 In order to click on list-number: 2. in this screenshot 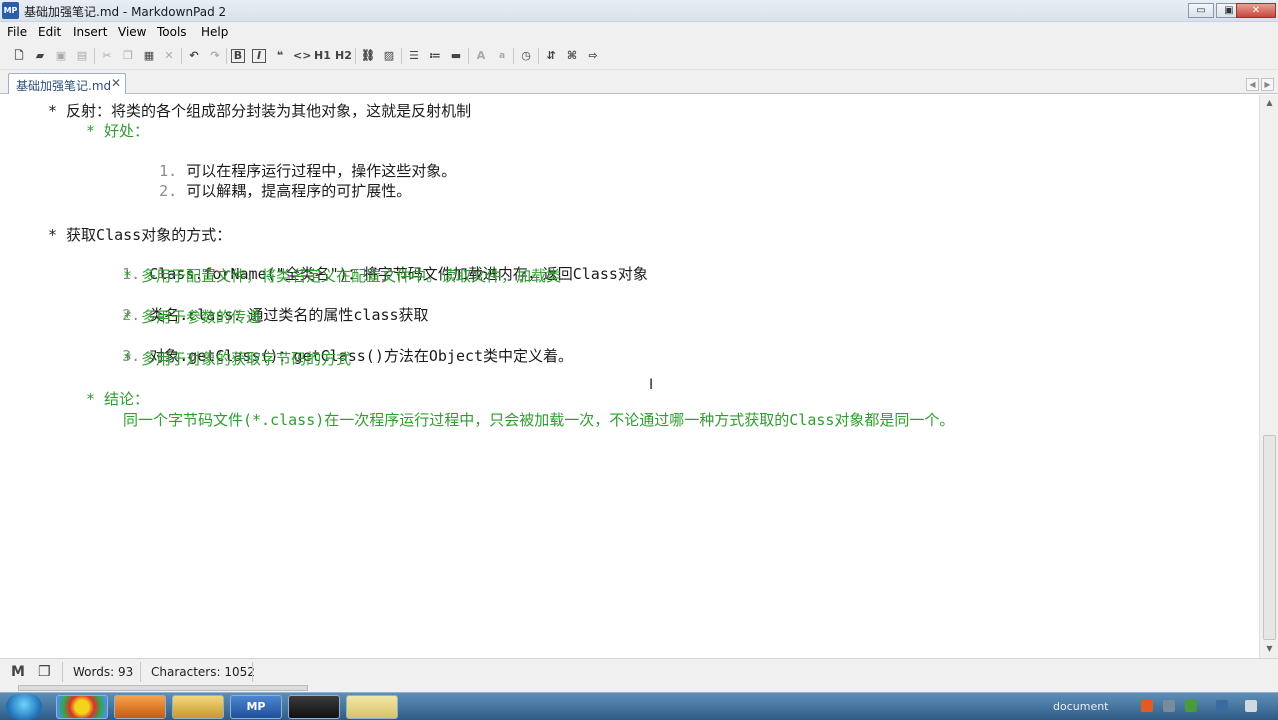, I will do `click(168, 191)`.